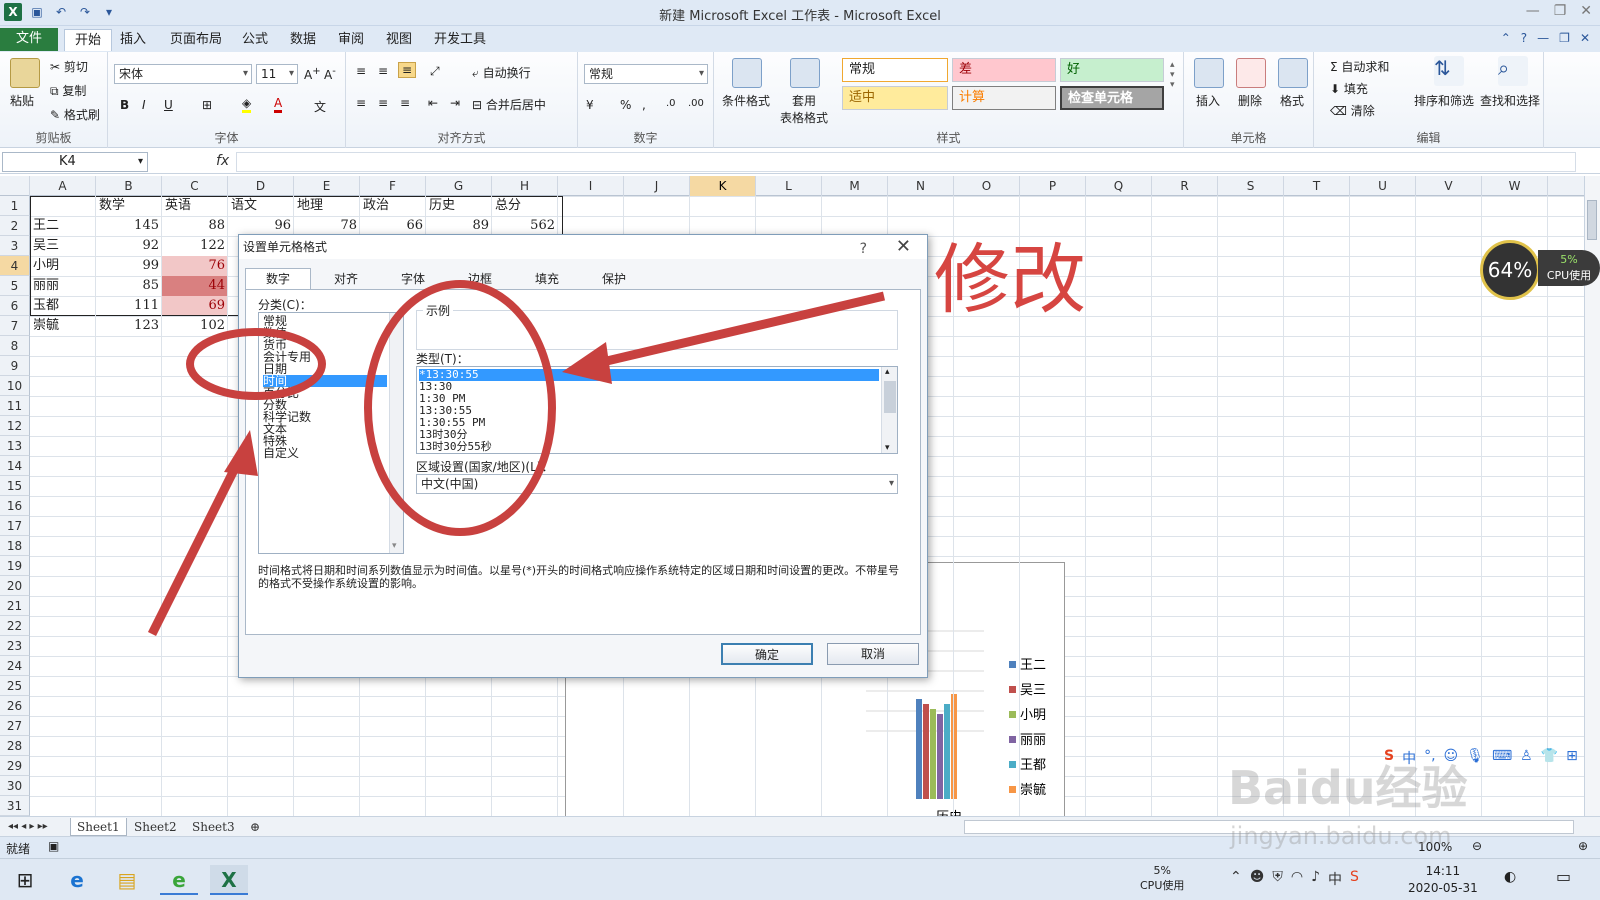 This screenshot has width=1600, height=900. Describe the element at coordinates (649, 375) in the screenshot. I see `type-item: *13:30:55` at that location.